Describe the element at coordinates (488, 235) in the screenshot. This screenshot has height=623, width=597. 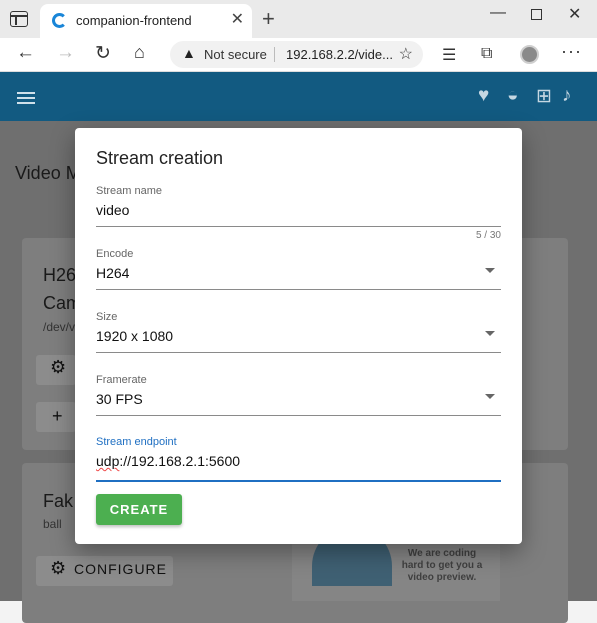
I see `stream-name-counter: 5 / 30` at that location.